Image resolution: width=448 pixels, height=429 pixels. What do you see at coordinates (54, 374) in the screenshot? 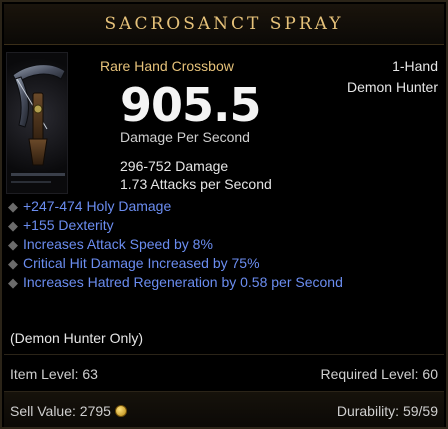
I see `item-level: Item Level: 63` at bounding box center [54, 374].